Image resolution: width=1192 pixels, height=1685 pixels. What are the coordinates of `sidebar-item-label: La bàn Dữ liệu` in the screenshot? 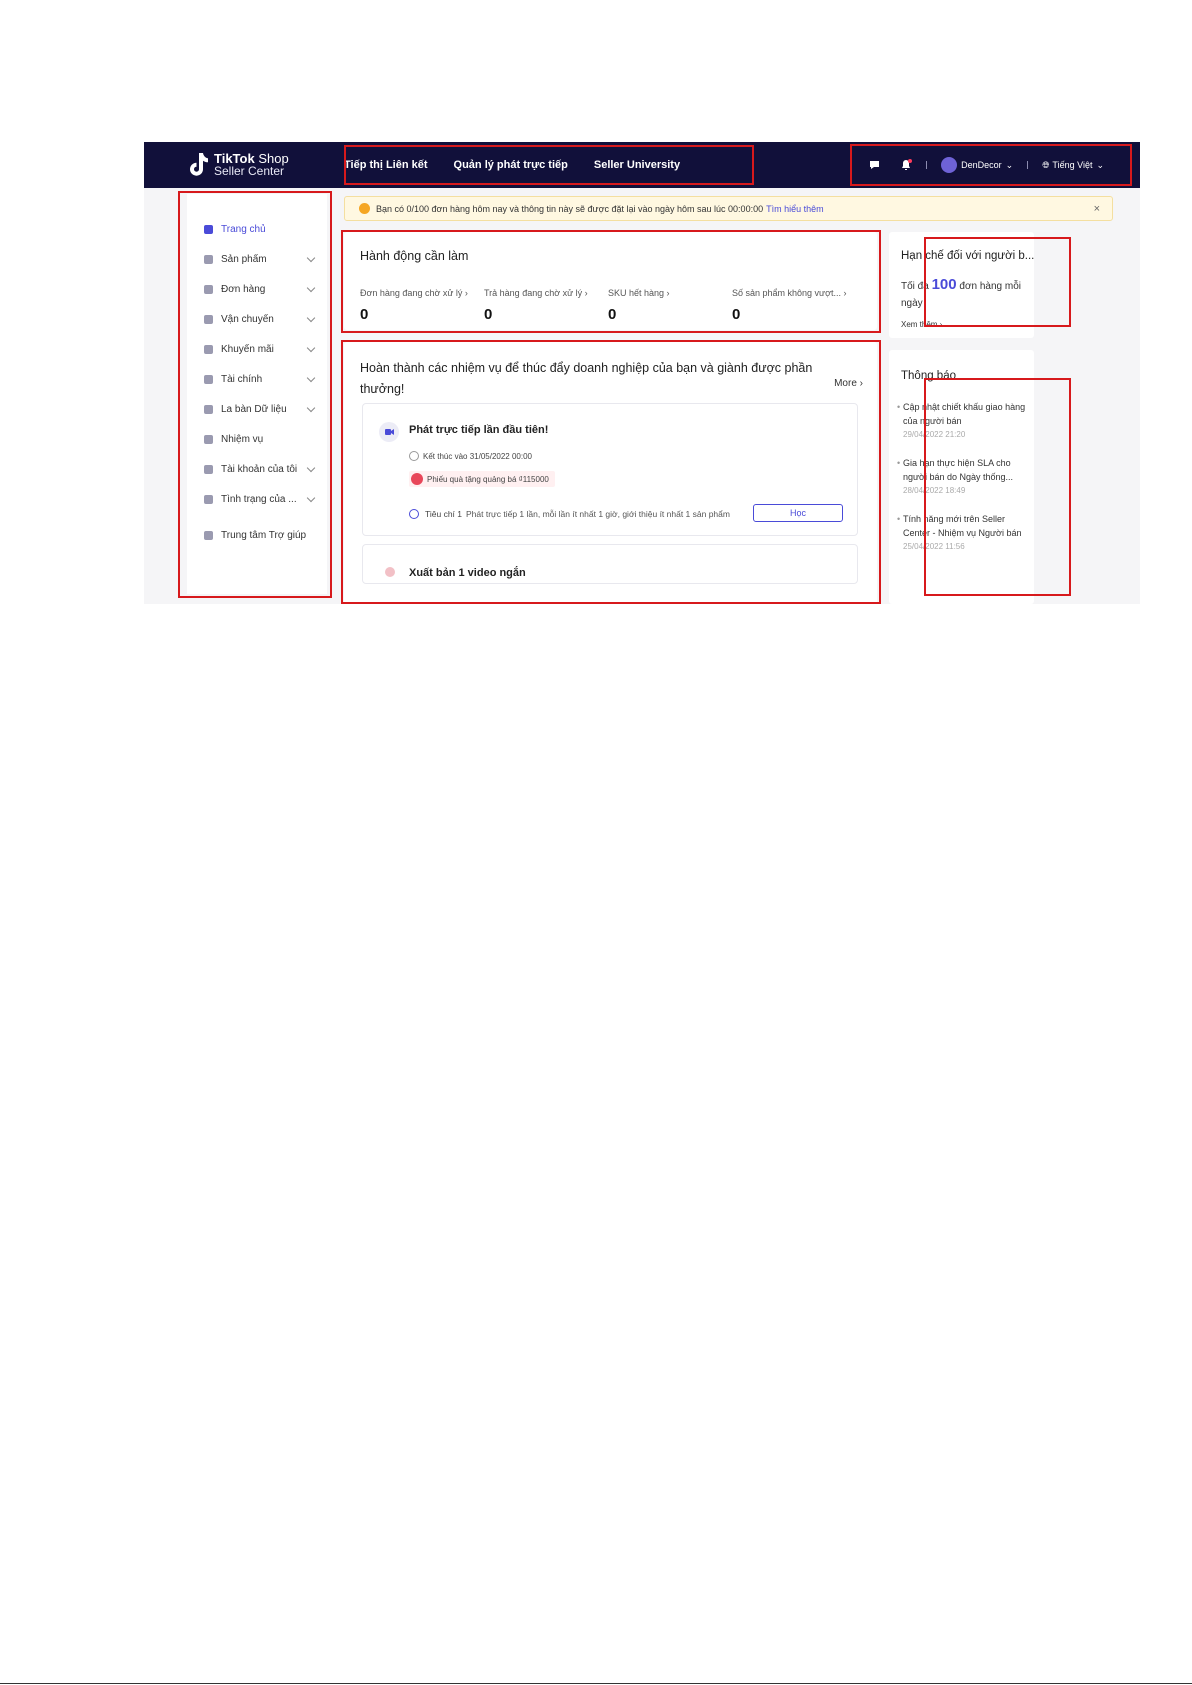 It's located at (254, 409).